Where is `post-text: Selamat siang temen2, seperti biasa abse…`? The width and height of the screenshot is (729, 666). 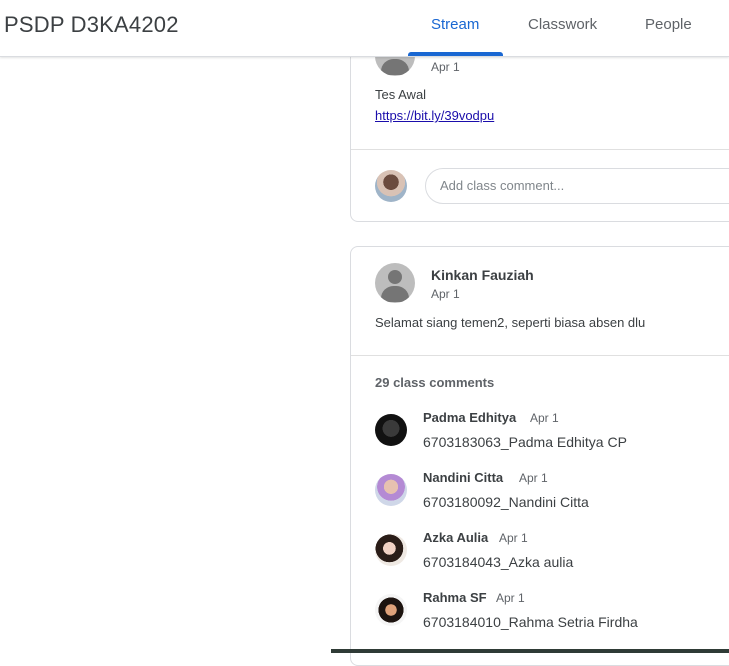
post-text: Selamat siang temen2, seperti biasa abse… is located at coordinates (510, 322).